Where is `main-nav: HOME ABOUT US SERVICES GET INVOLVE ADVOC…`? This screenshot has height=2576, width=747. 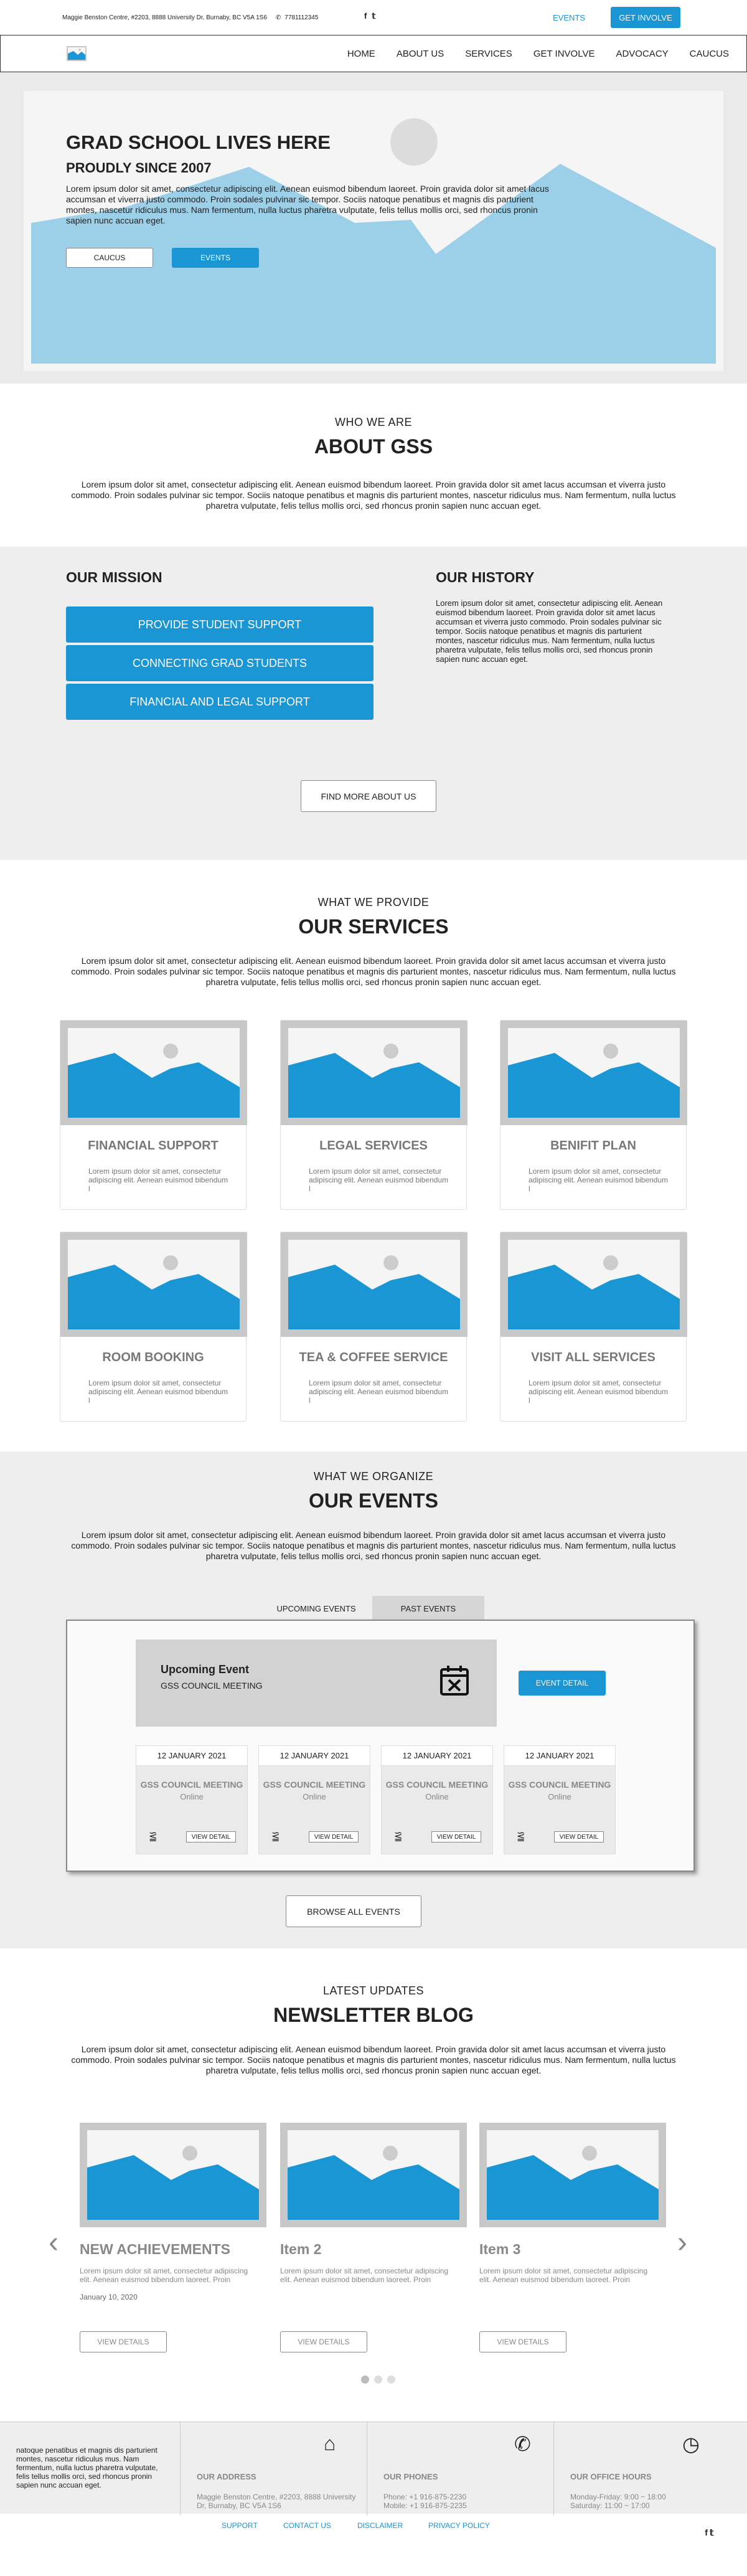
main-nav: HOME ABOUT US SERVICES GET INVOLVE ADVOC… is located at coordinates (374, 53).